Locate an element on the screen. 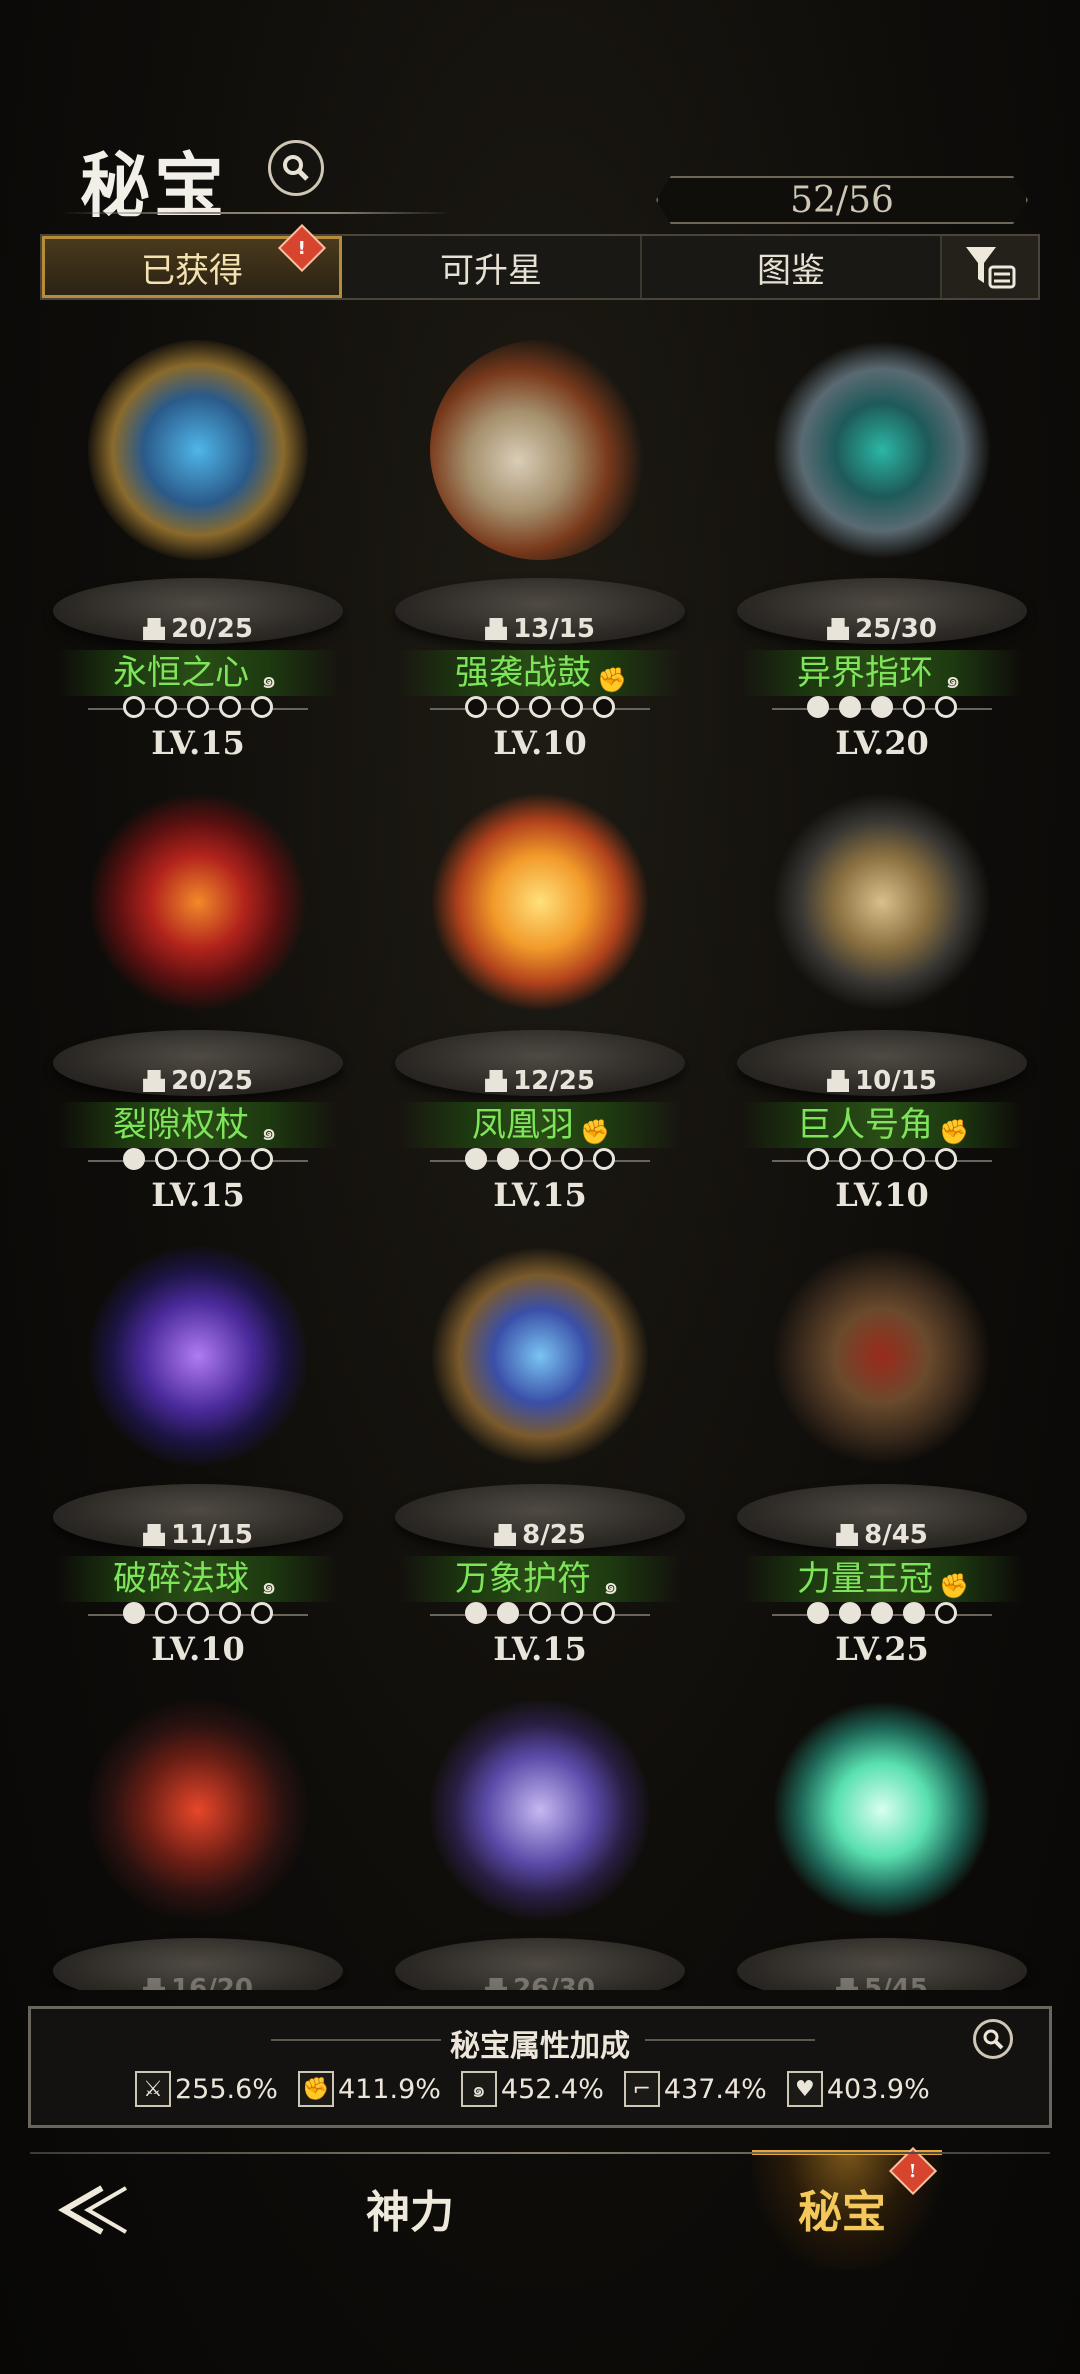  filter-button is located at coordinates (990, 267).